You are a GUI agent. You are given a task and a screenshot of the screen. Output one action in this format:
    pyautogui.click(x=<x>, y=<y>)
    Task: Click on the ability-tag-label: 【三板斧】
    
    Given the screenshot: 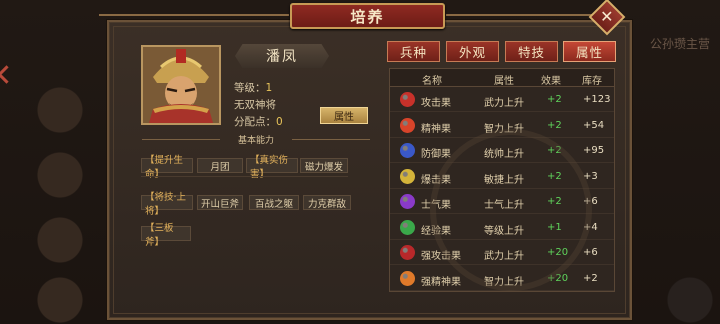 What is the action you would take?
    pyautogui.click(x=166, y=235)
    